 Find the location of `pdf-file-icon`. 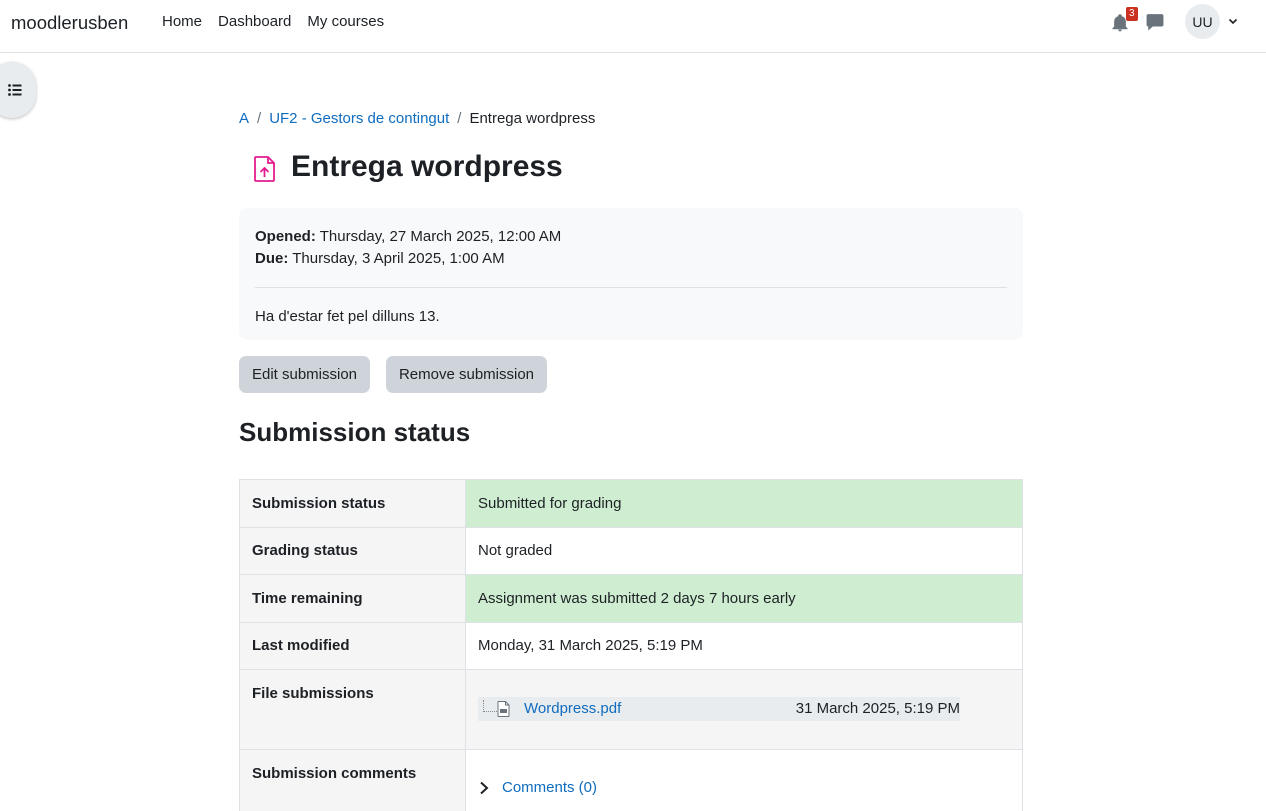

pdf-file-icon is located at coordinates (503, 709).